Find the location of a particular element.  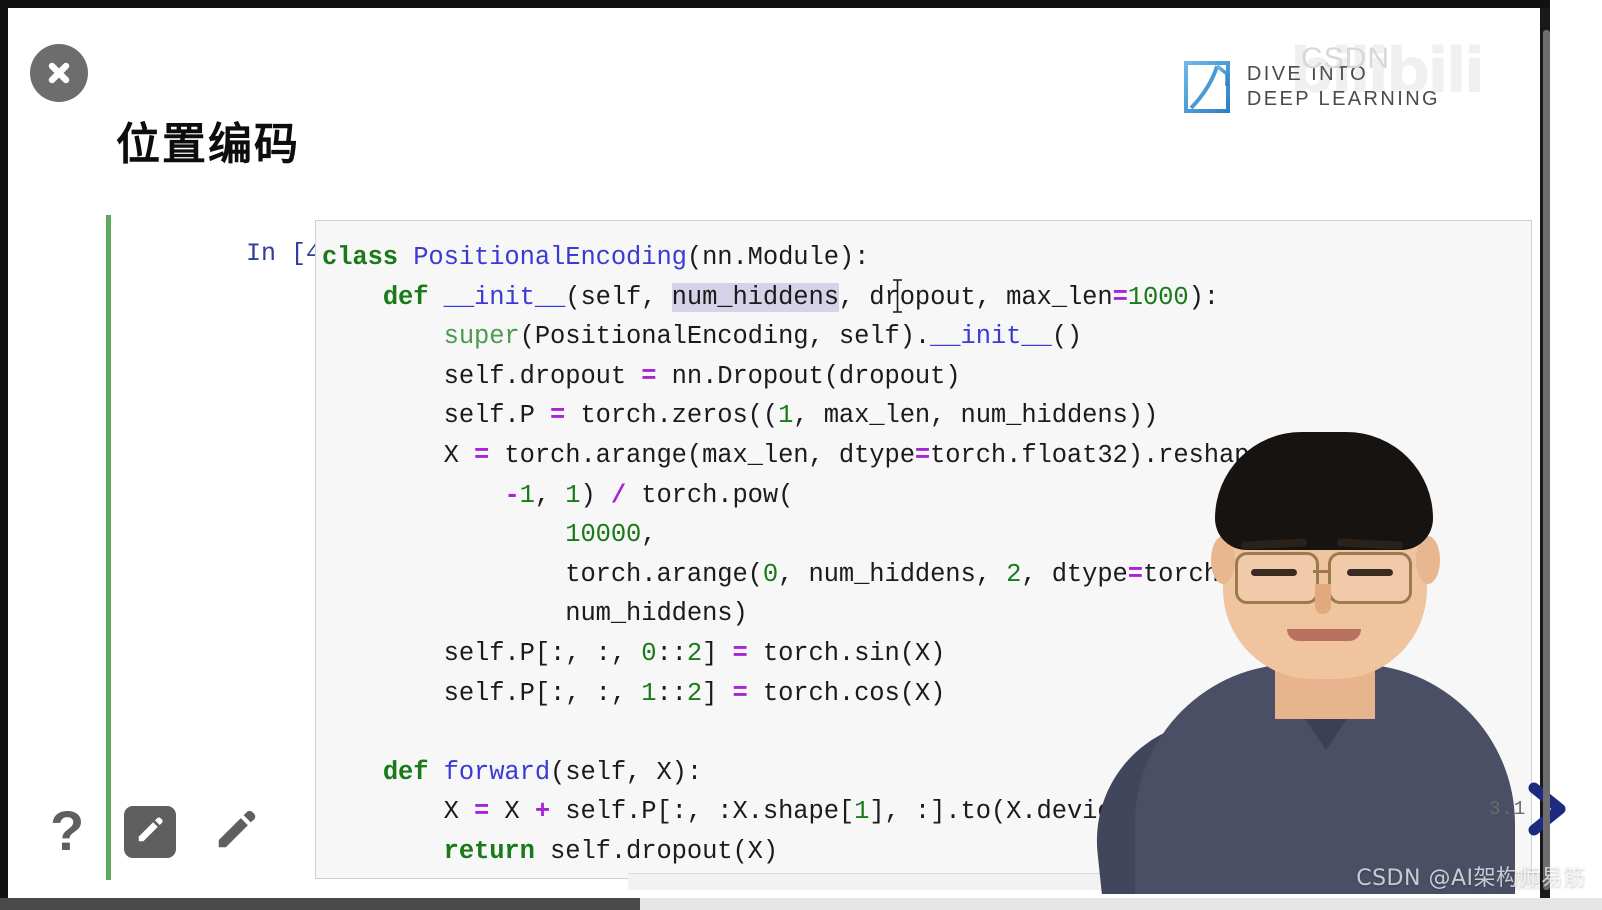

brand-logo-line1: DIVE INTO is located at coordinates (1307, 74).